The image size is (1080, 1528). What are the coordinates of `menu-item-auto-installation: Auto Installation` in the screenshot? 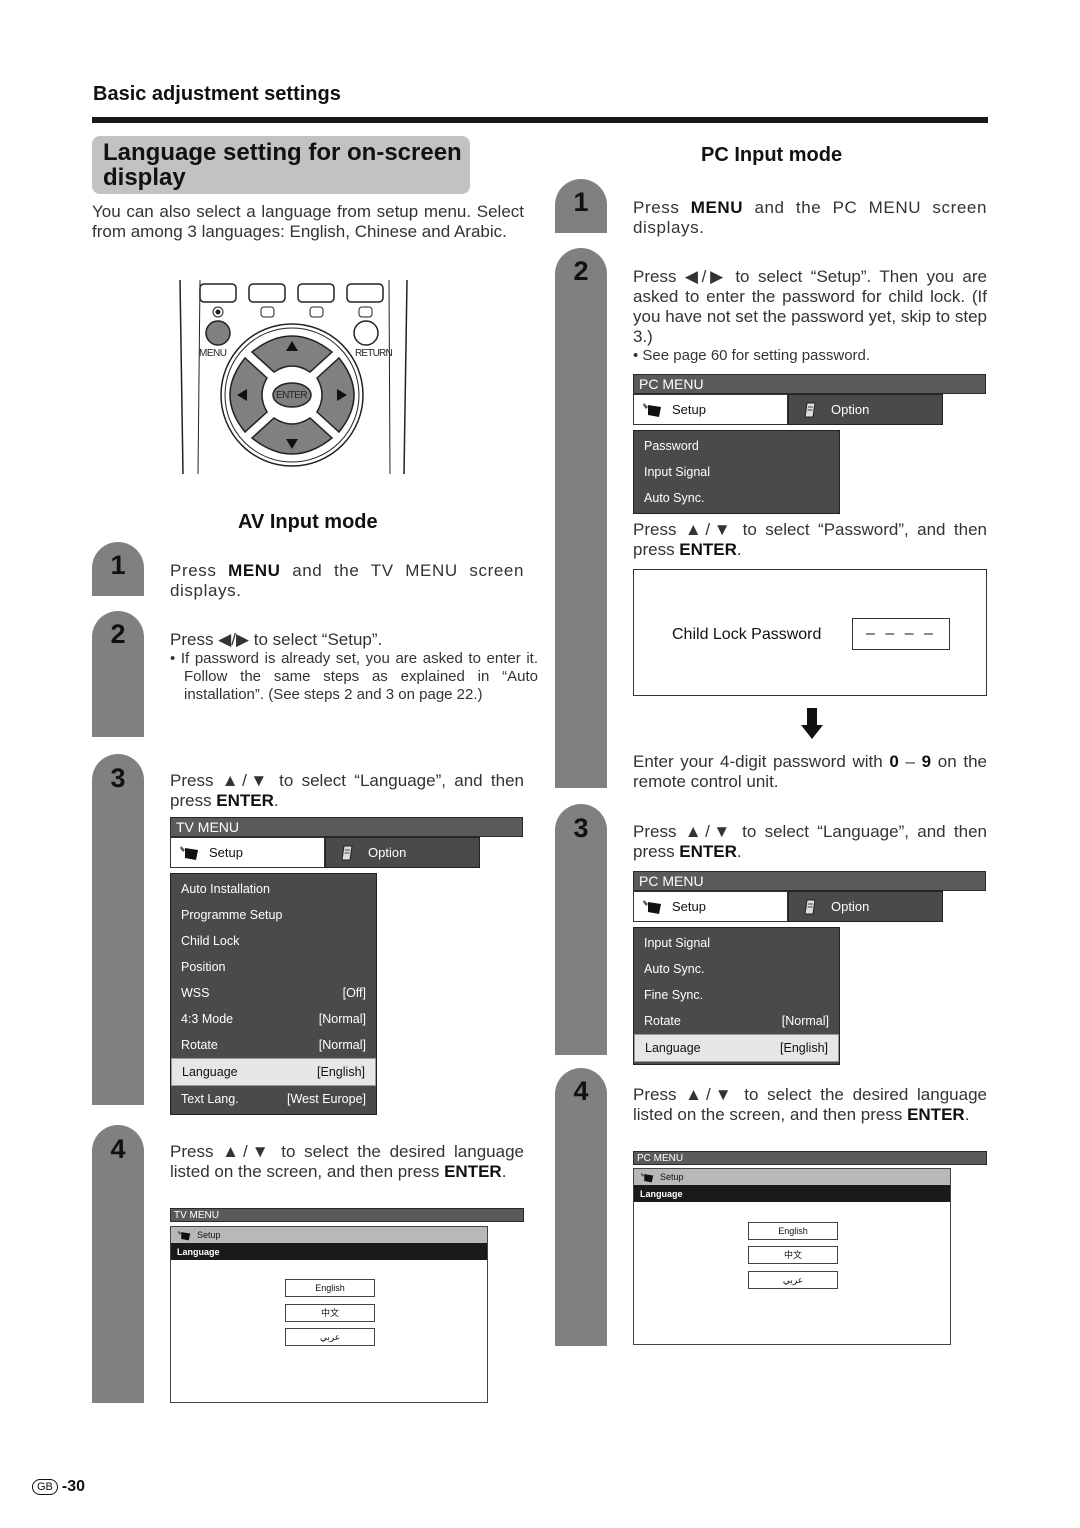 It's located at (273, 889).